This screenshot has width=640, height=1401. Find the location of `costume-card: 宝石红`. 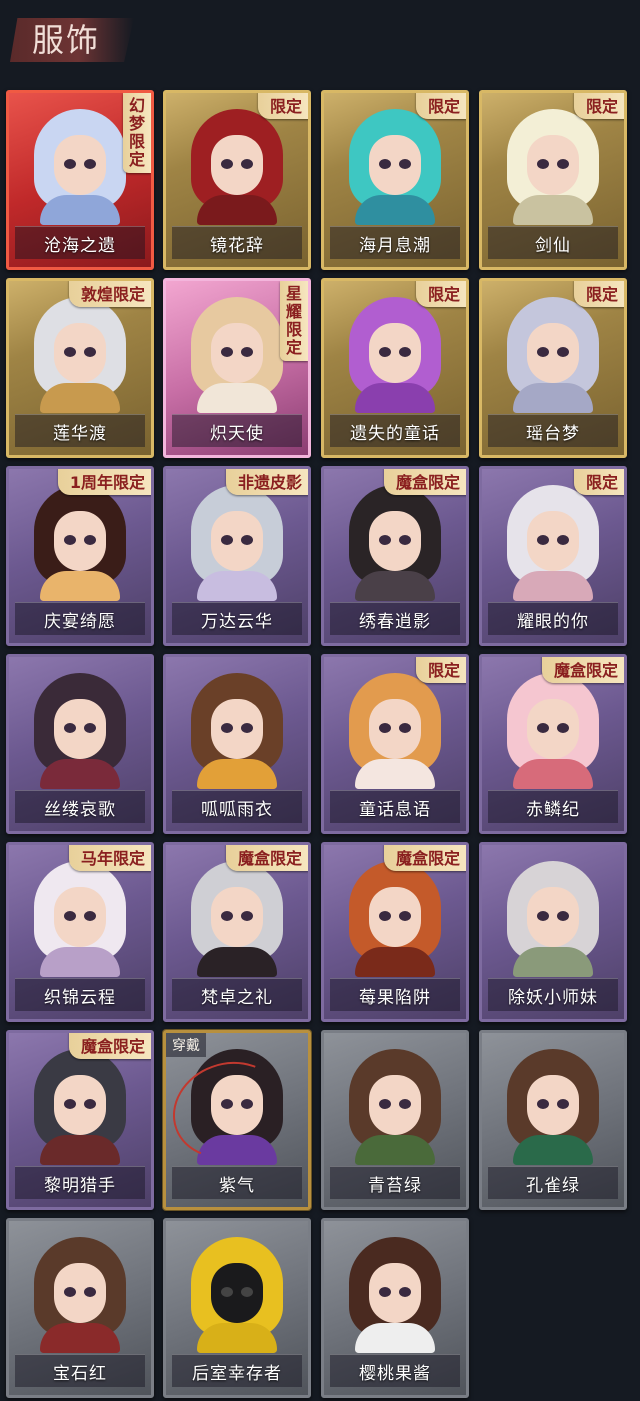

costume-card: 宝石红 is located at coordinates (80, 1308).